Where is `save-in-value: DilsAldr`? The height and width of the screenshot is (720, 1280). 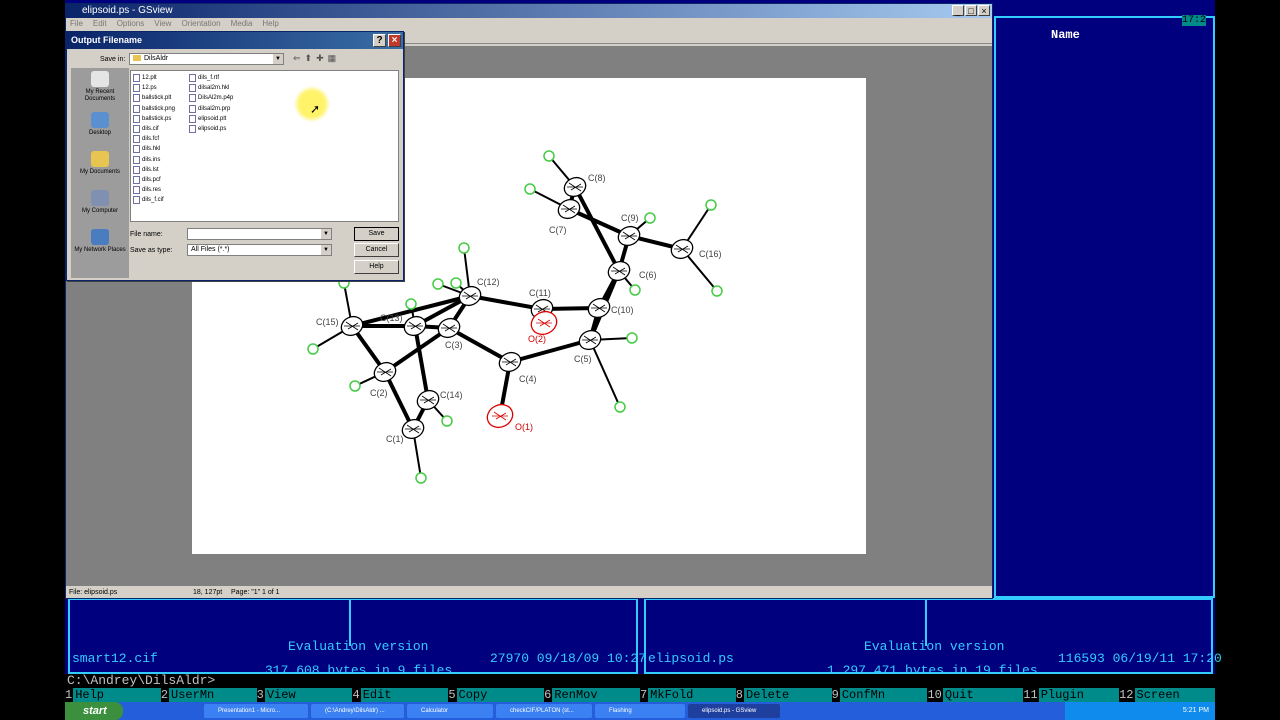 save-in-value: DilsAldr is located at coordinates (156, 58).